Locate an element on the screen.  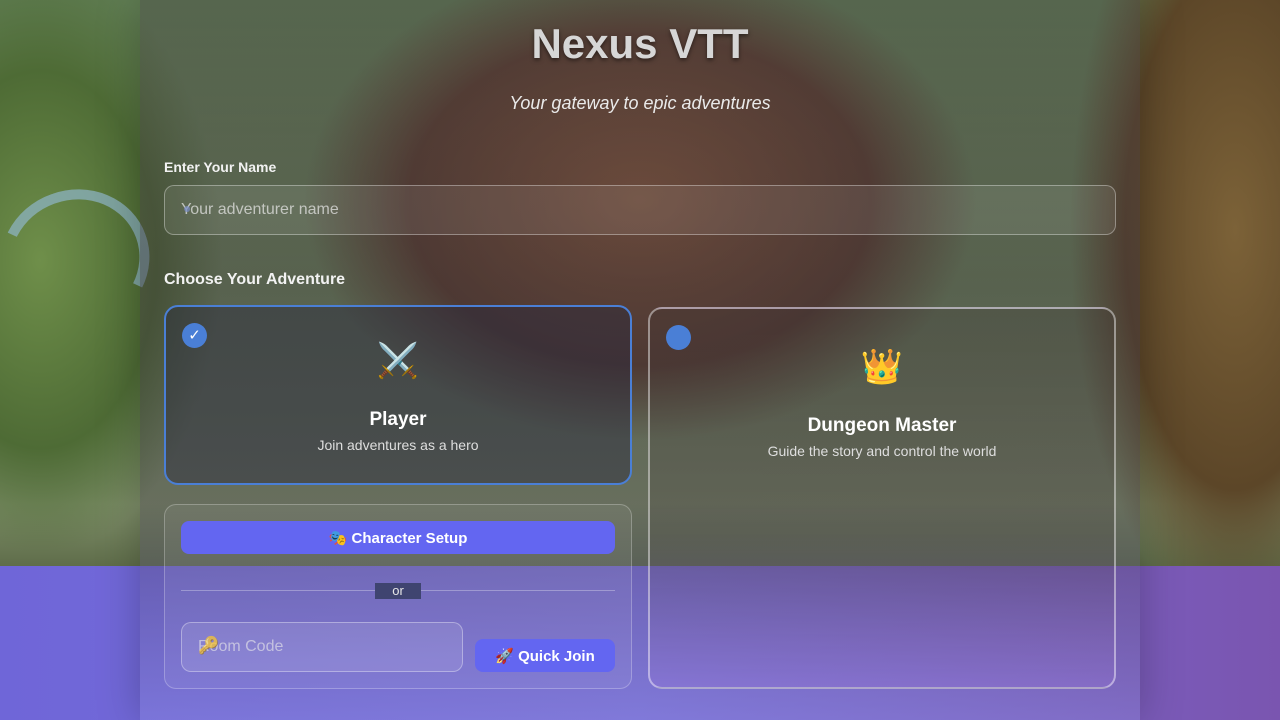
check-icon: ✓ is located at coordinates (194, 335).